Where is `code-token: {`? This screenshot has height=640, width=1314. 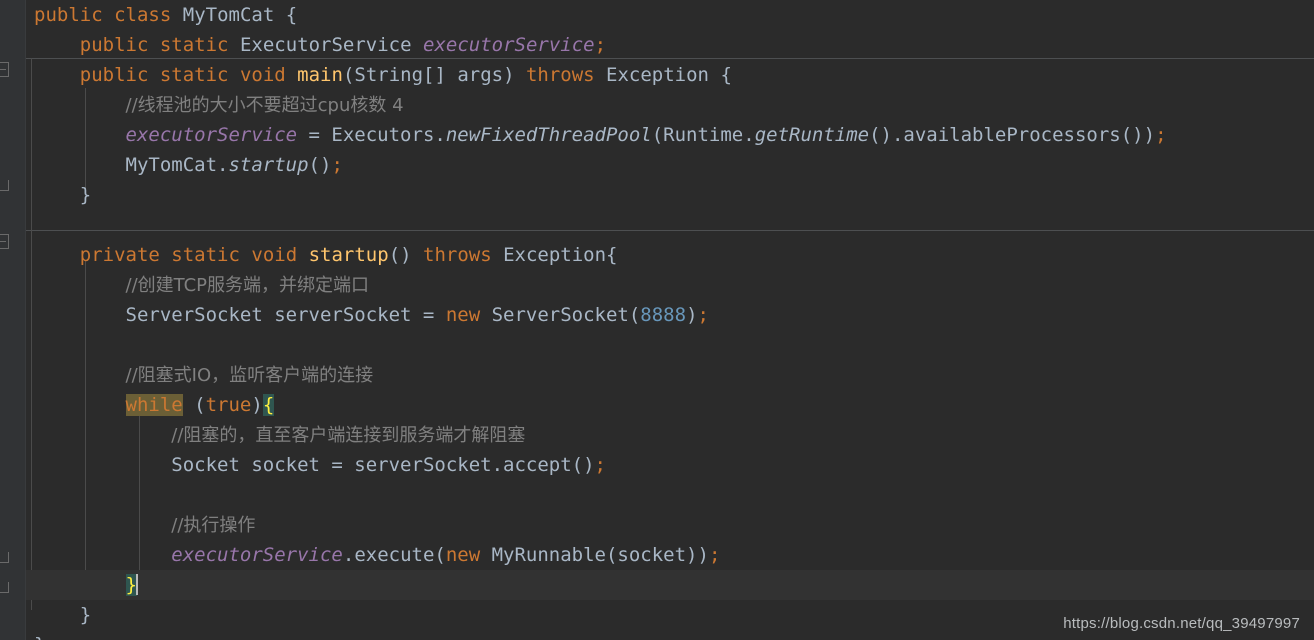
code-token: { is located at coordinates (268, 405).